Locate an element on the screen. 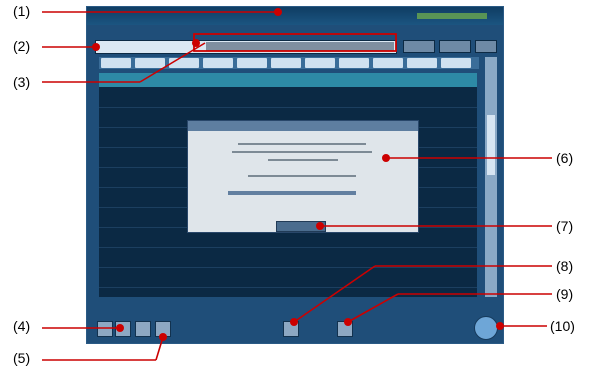  callout-9: (9) is located at coordinates (565, 294).